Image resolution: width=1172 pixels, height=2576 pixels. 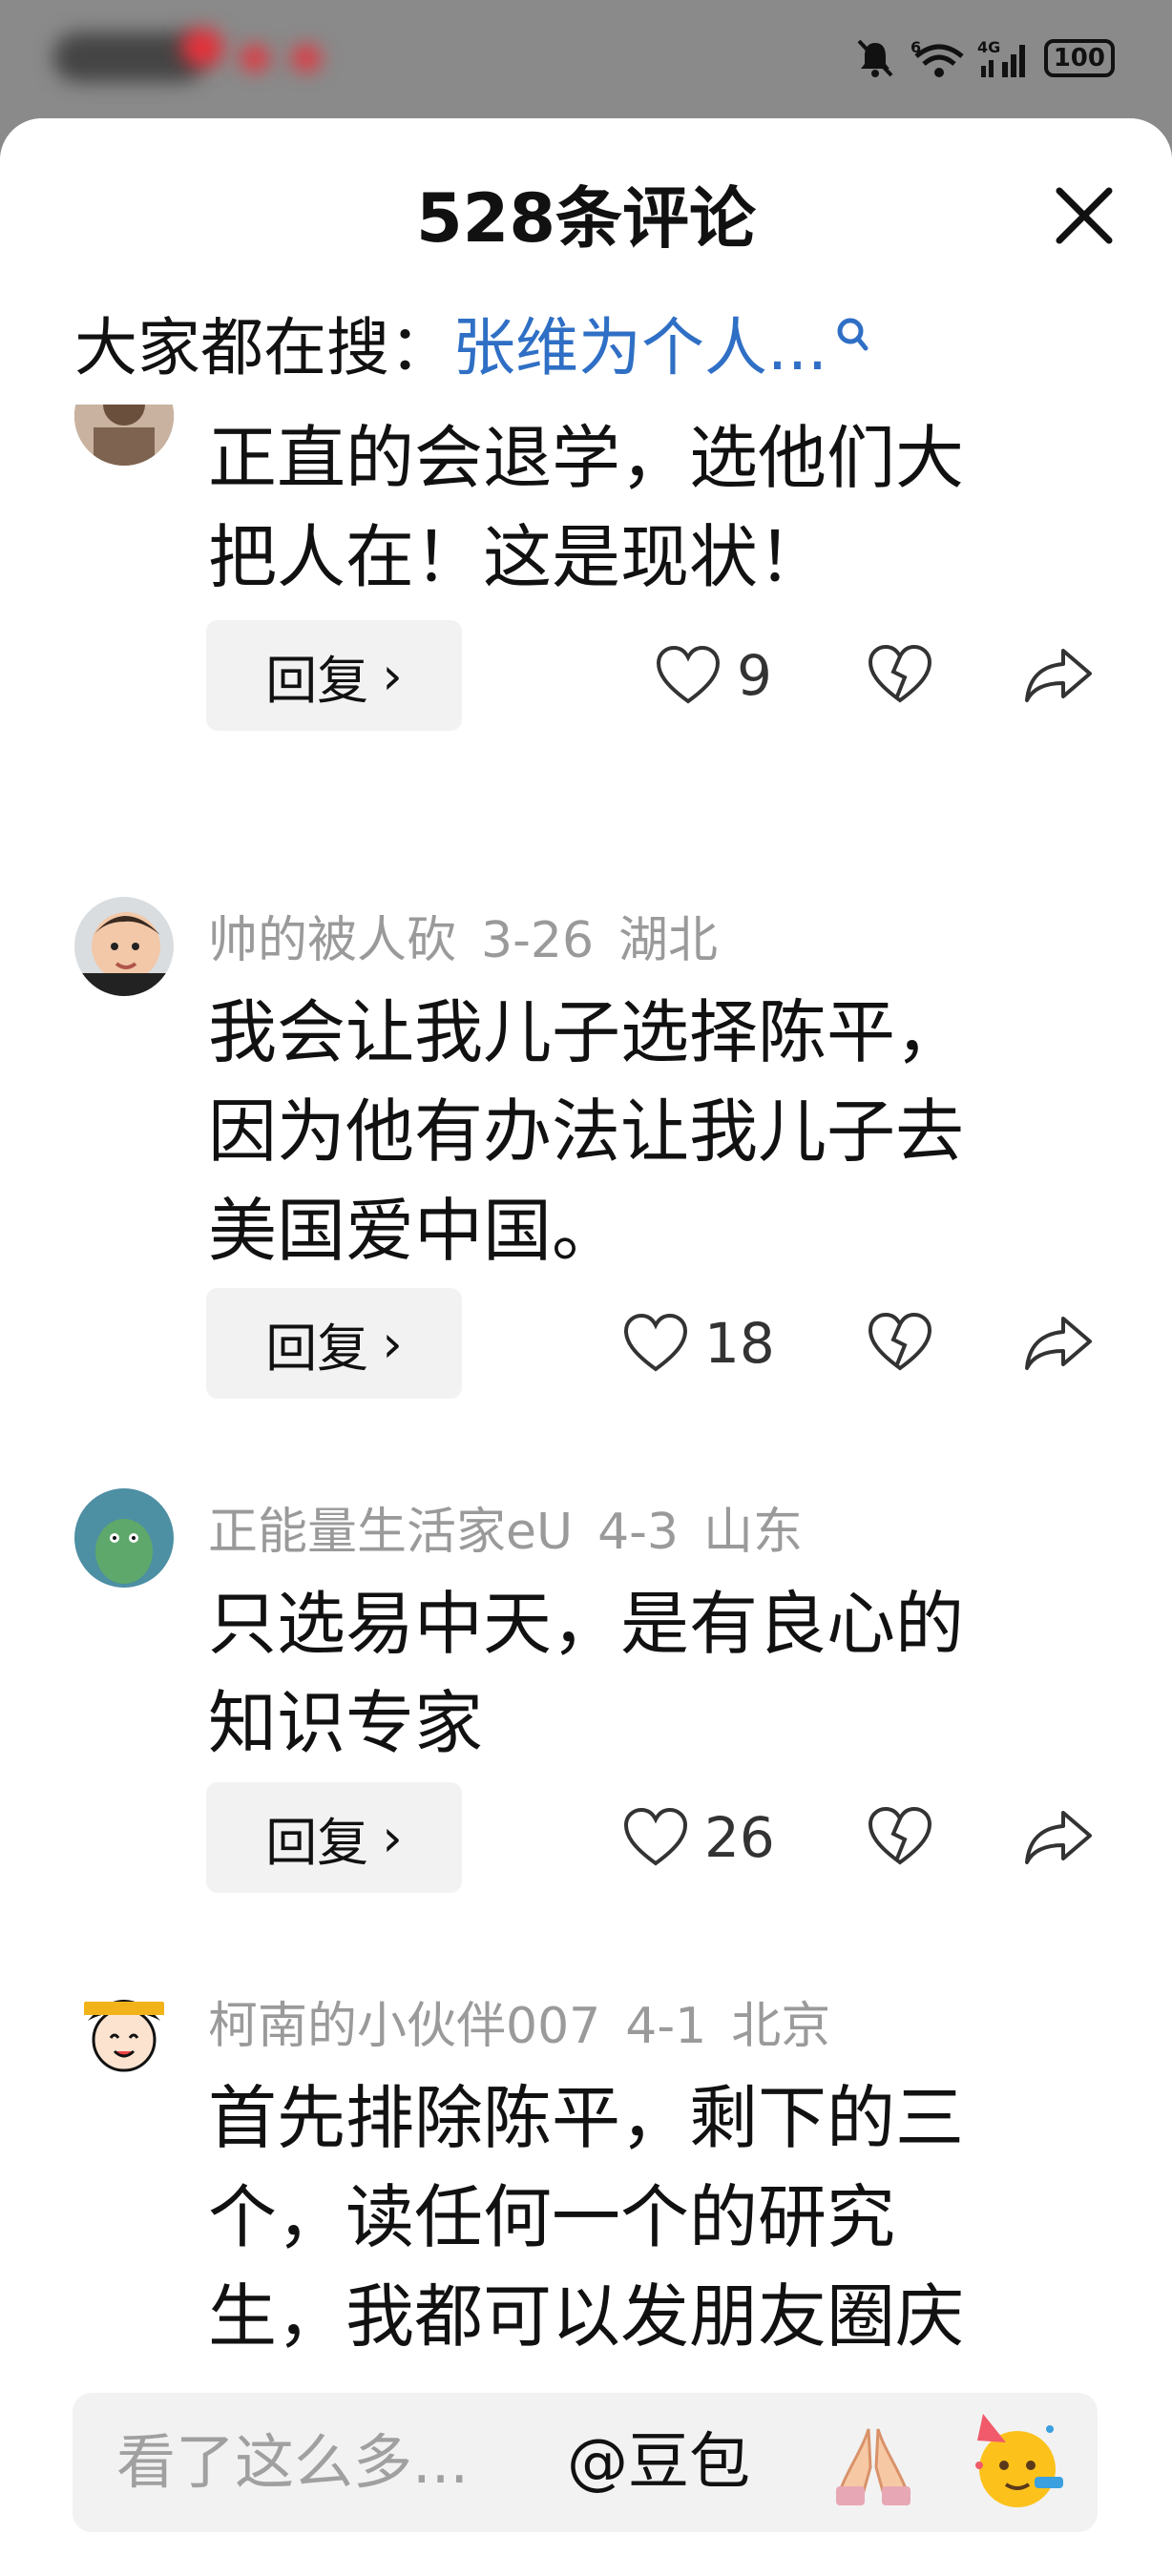 I want to click on comment-date: 4-3, so click(x=638, y=1532).